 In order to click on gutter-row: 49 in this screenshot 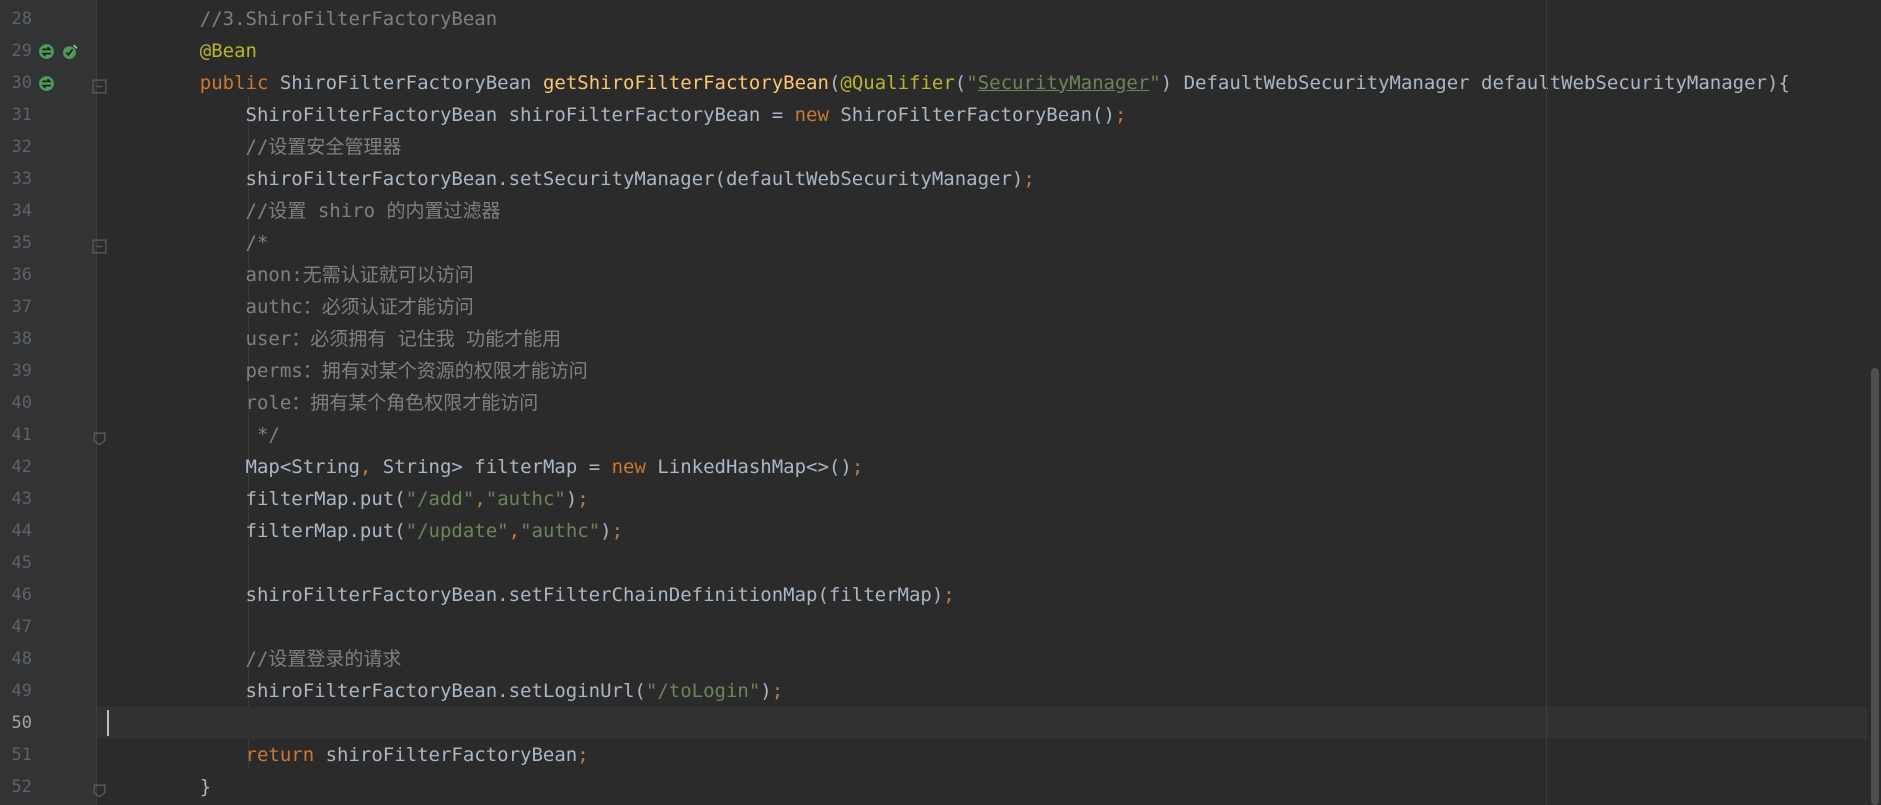, I will do `click(48, 691)`.